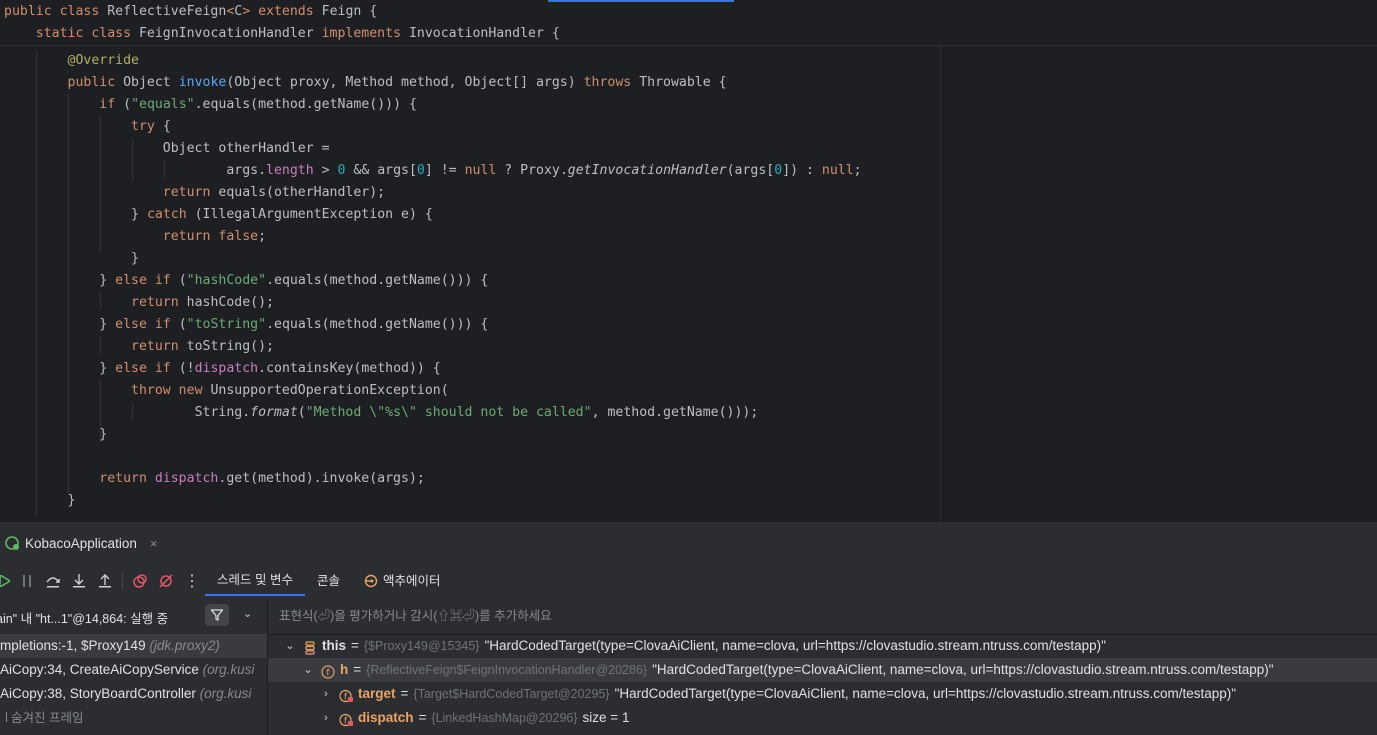 This screenshot has width=1377, height=735. I want to click on code-token: dispatch, so click(186, 478).